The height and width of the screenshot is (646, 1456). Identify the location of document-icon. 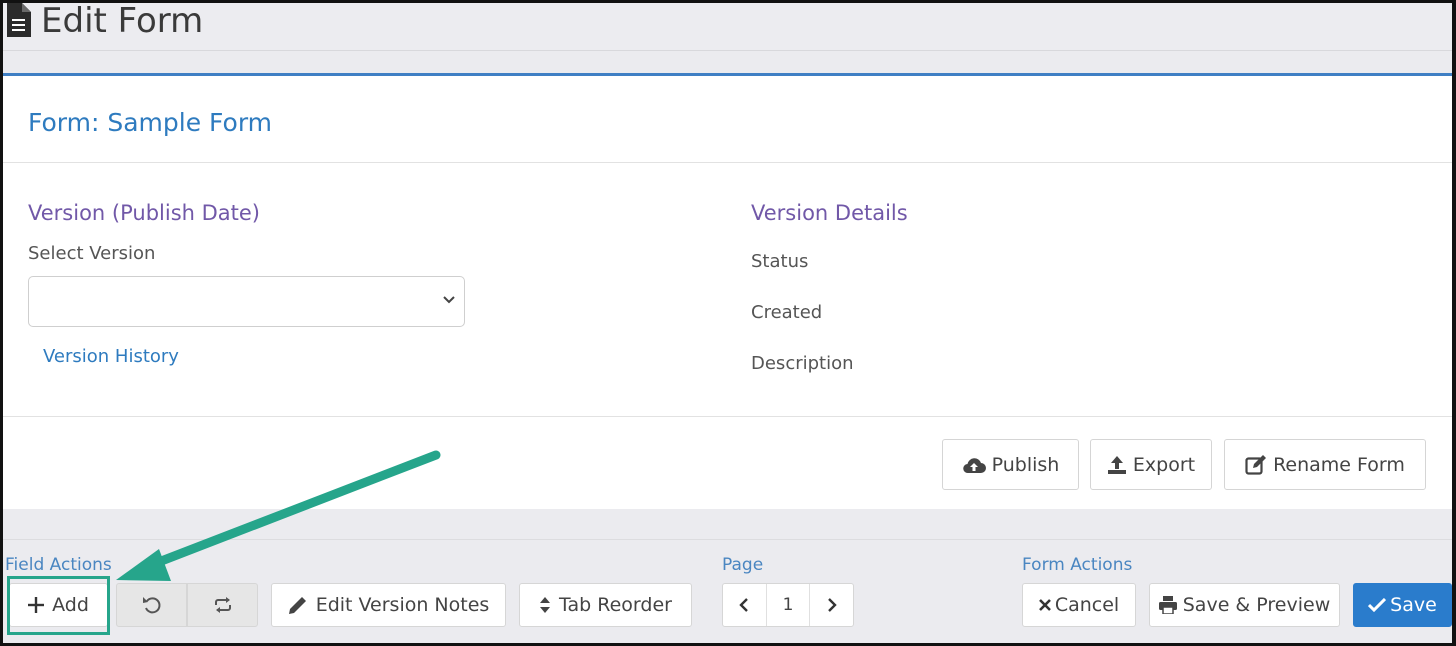
(19, 20).